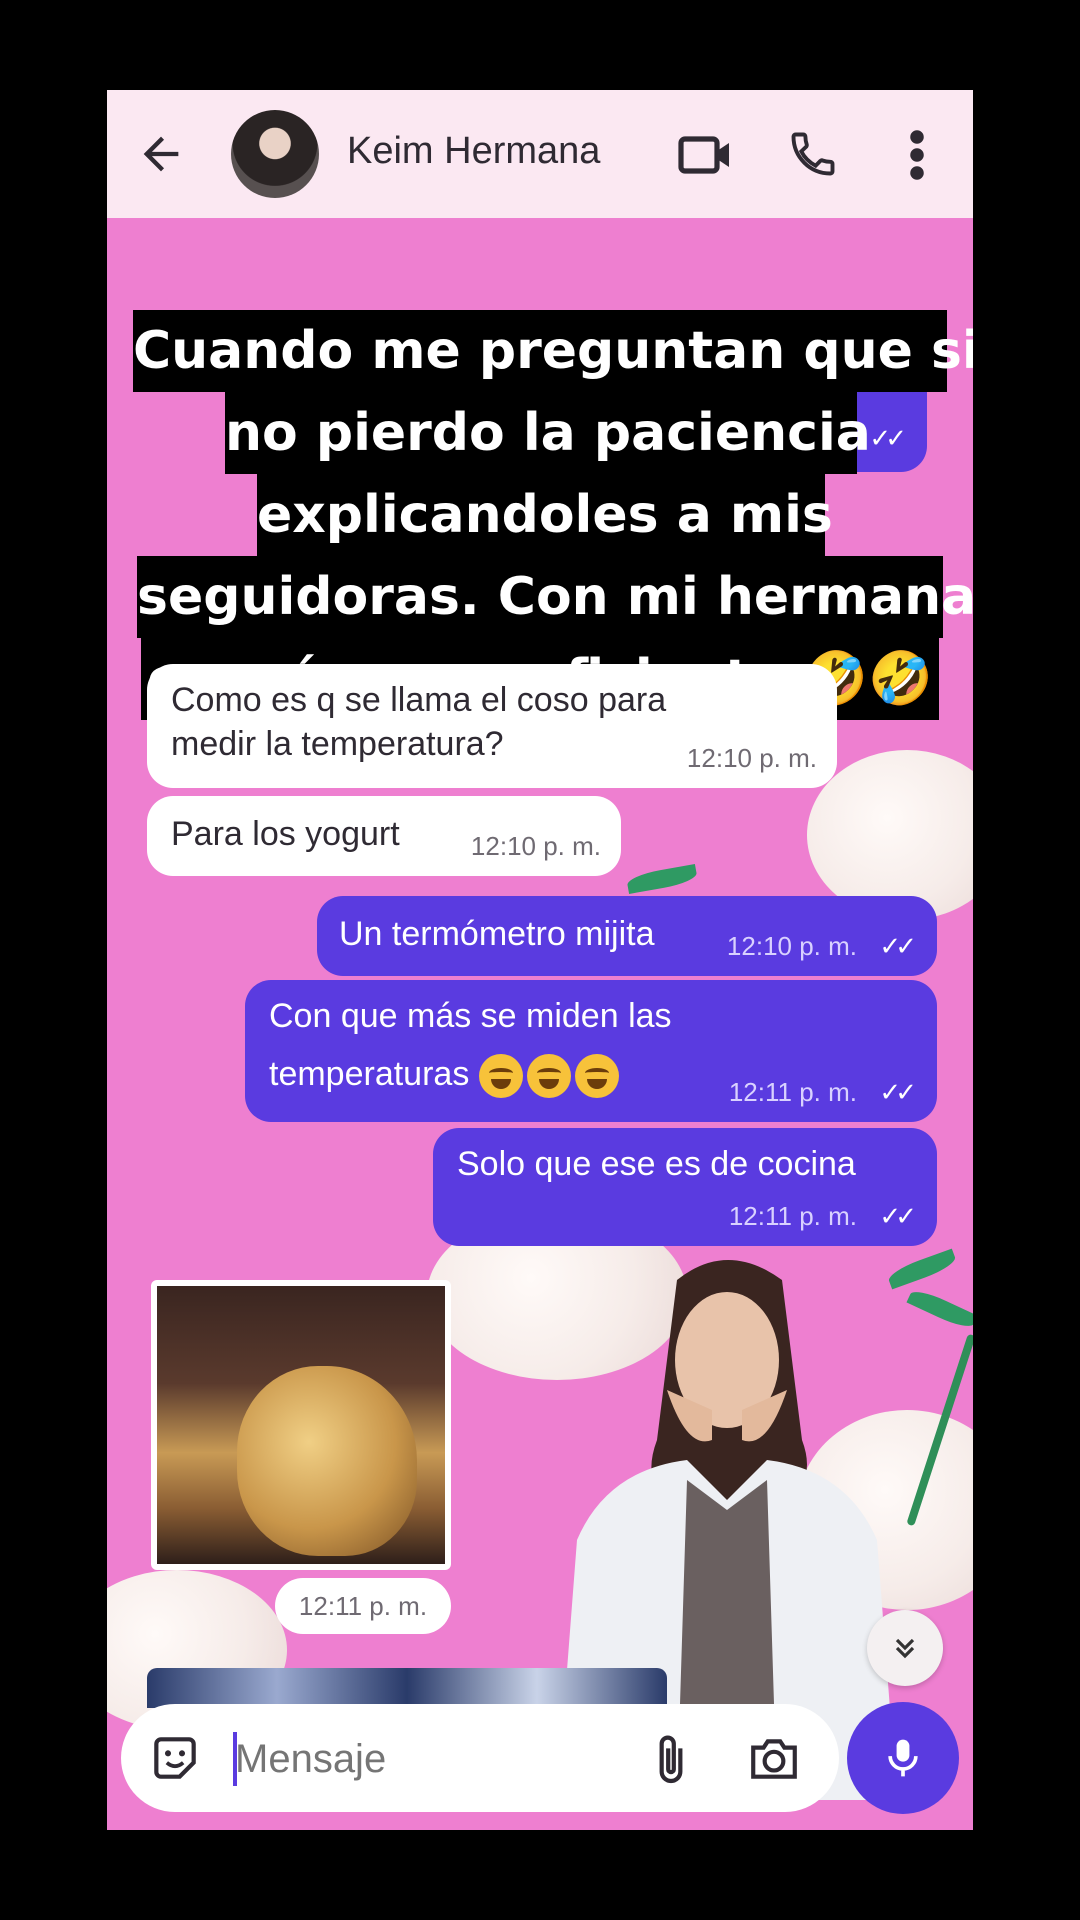 This screenshot has width=1080, height=1920. I want to click on message-bubble-outgoing: Solo que ese es de cocina 12:11 p. m. ✓✓, so click(685, 1187).